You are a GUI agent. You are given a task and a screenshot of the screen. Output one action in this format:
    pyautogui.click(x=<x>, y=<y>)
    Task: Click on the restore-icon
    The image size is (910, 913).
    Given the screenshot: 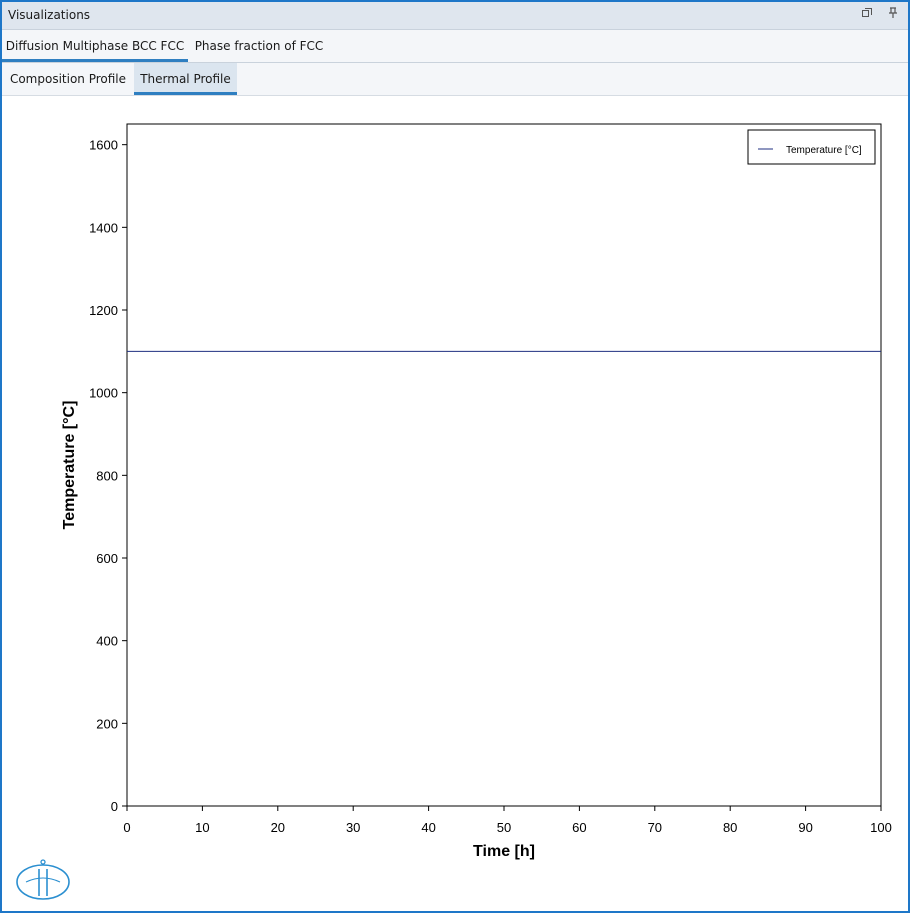 What is the action you would take?
    pyautogui.click(x=867, y=14)
    